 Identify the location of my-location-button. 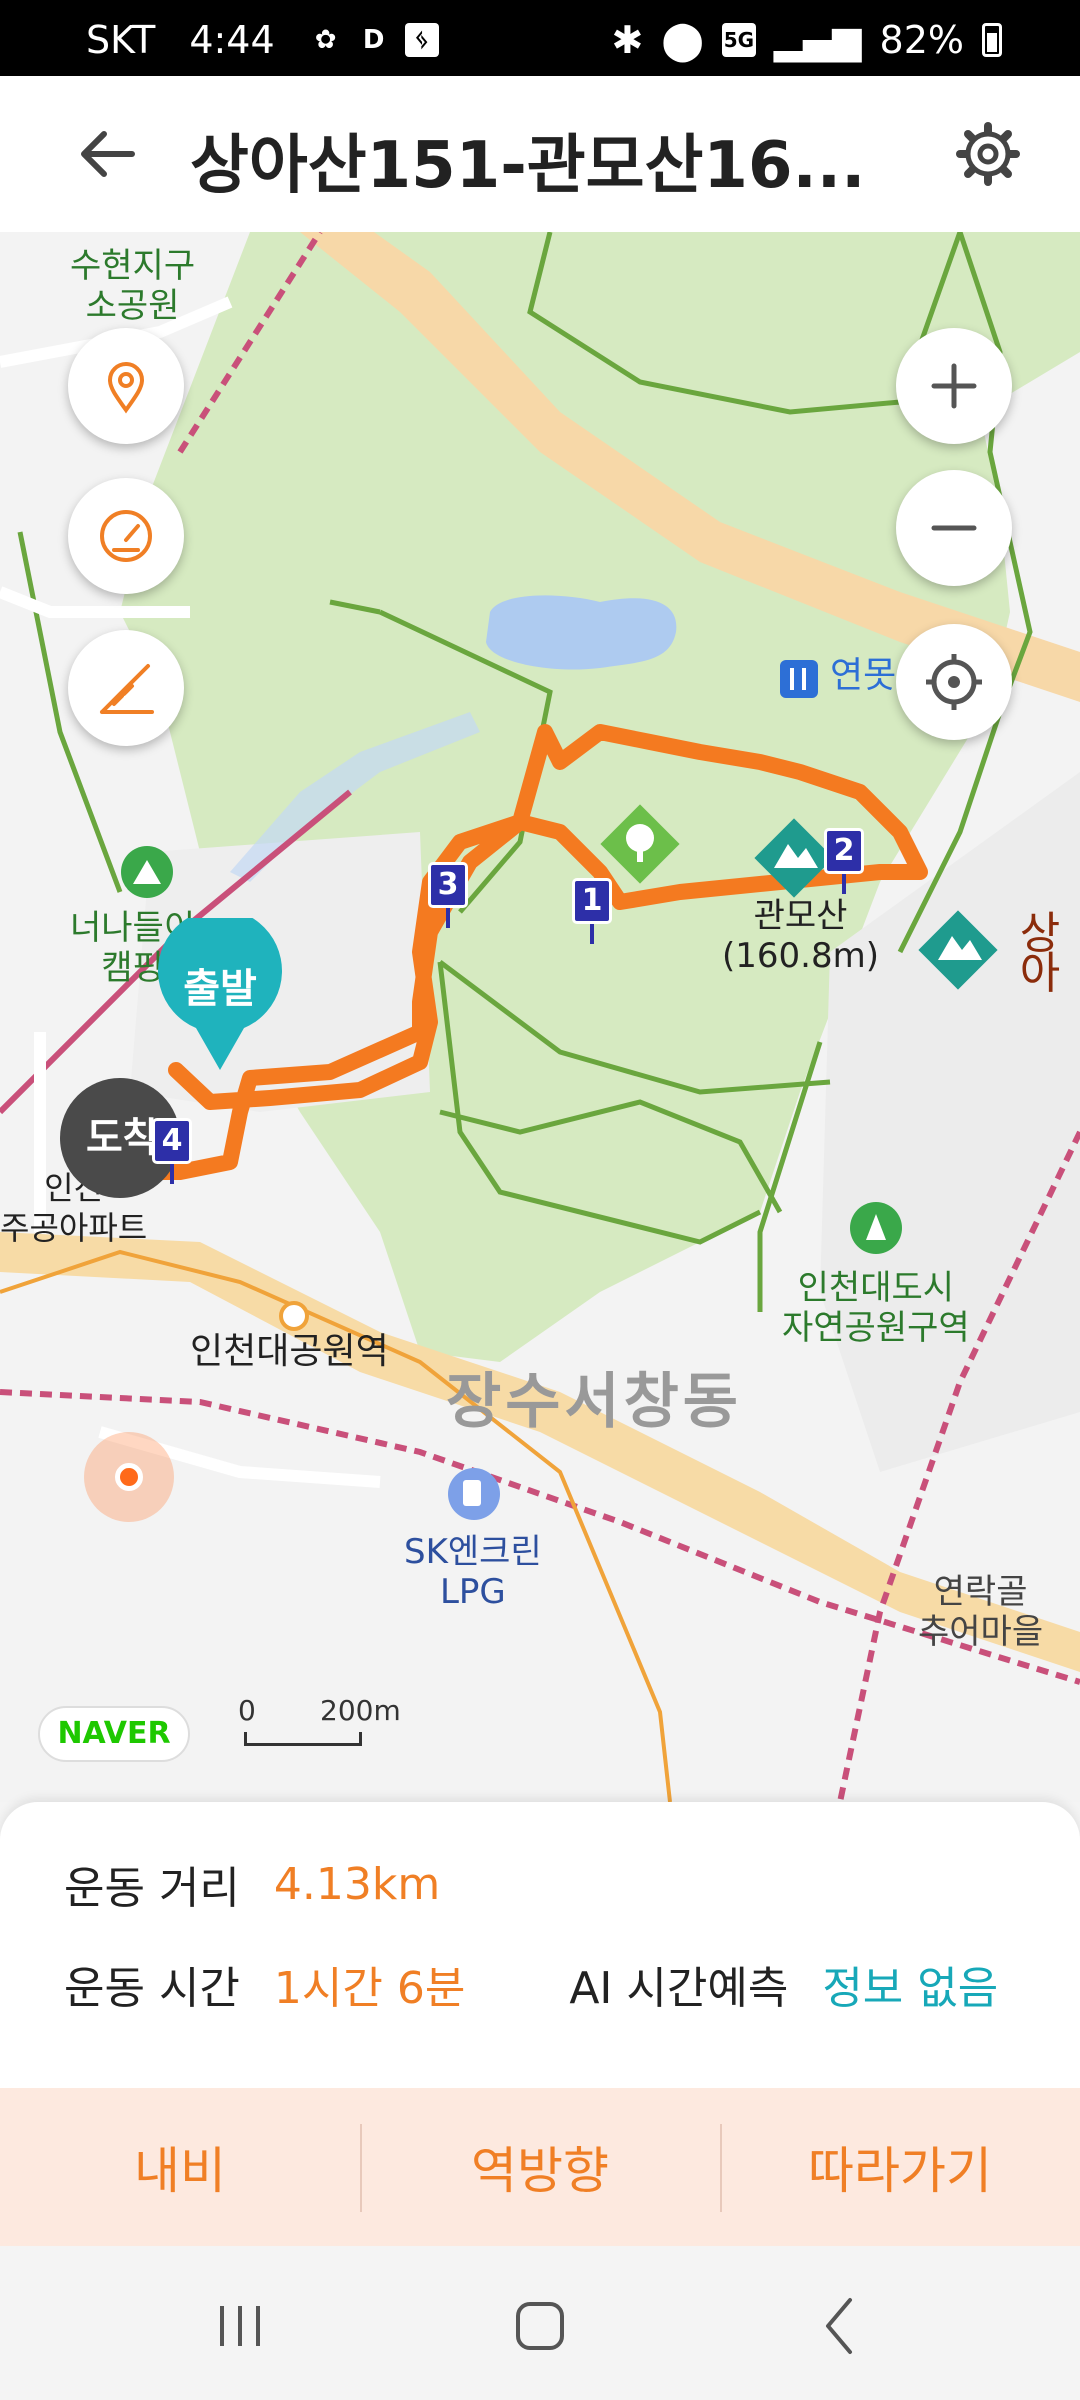
(954, 682).